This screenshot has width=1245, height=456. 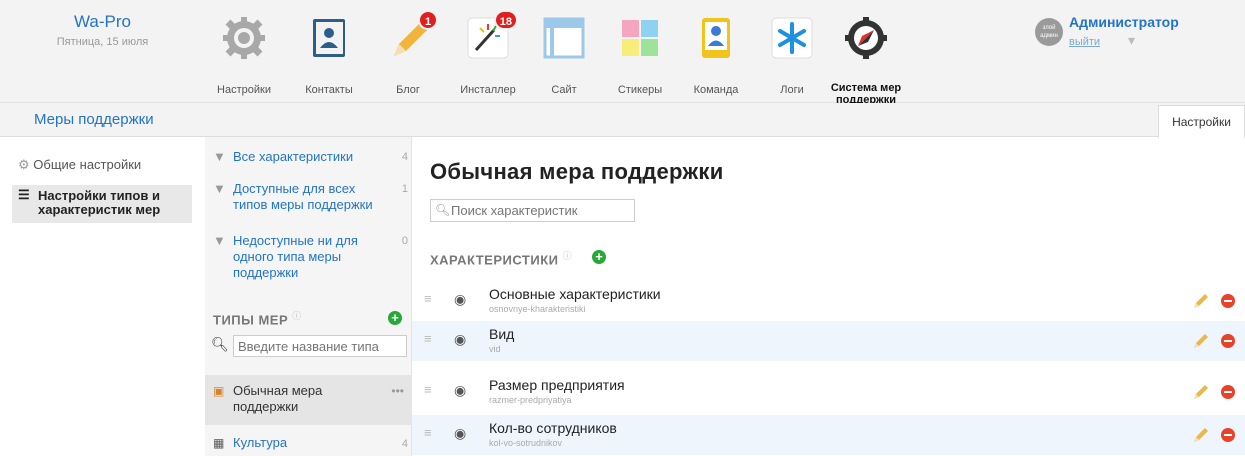 I want to click on filter-count: 1, so click(x=404, y=189).